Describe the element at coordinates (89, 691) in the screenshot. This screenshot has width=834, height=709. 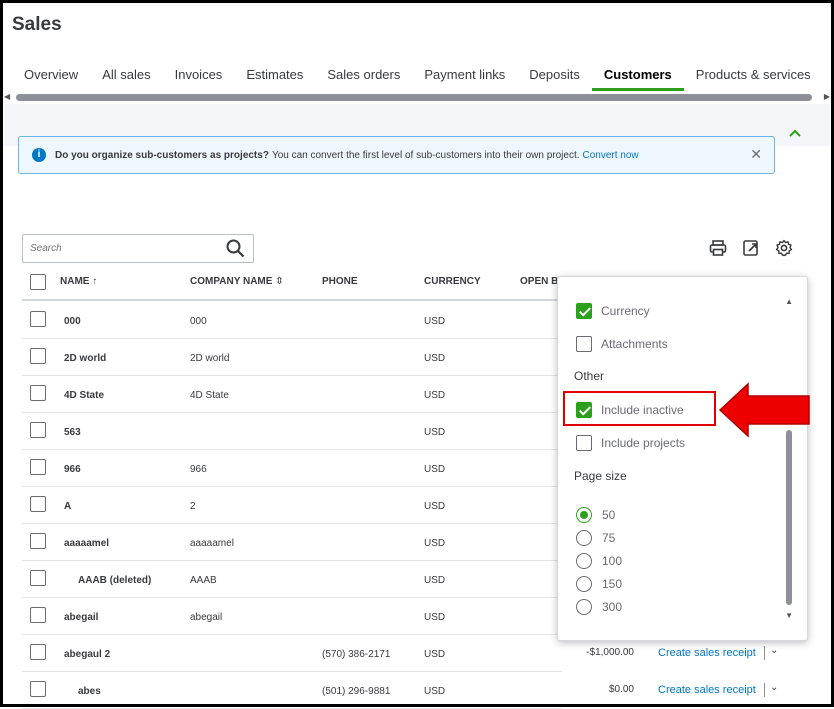
I see `customer-name: abes` at that location.